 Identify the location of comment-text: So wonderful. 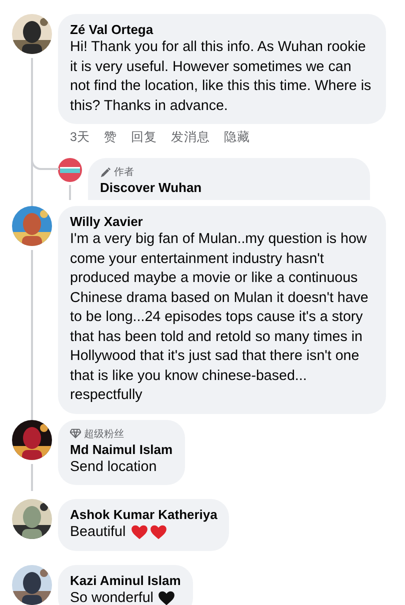
(112, 596).